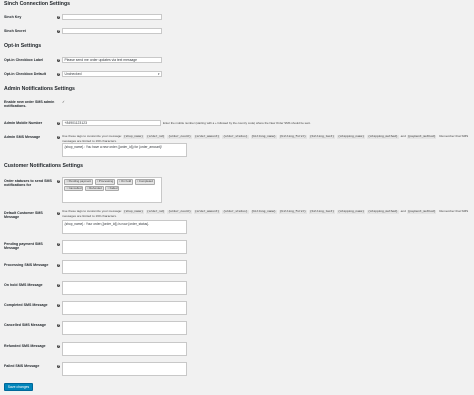 The height and width of the screenshot is (395, 474). Describe the element at coordinates (112, 17) in the screenshot. I see `sinch-key-input` at that location.